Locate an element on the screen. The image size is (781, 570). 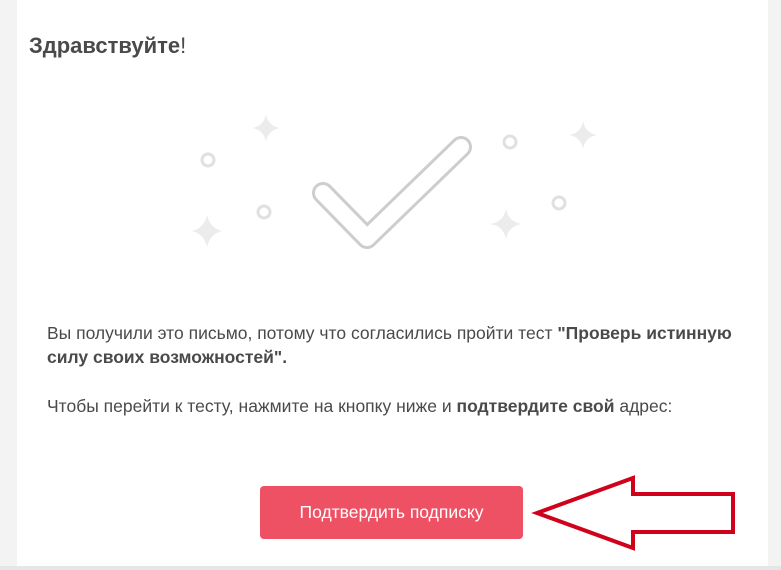
arrow-left-icon is located at coordinates (633, 513).